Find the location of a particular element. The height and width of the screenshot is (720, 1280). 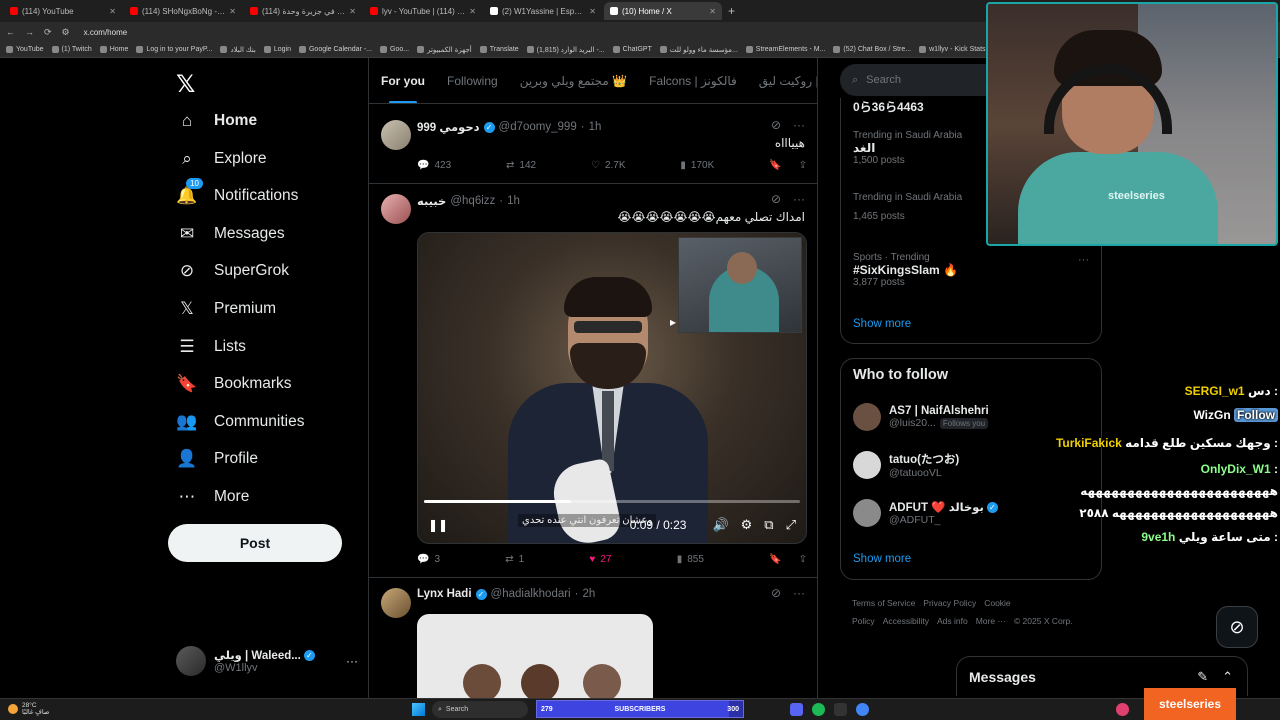

reply-button: 💬 3 is located at coordinates (428, 559).